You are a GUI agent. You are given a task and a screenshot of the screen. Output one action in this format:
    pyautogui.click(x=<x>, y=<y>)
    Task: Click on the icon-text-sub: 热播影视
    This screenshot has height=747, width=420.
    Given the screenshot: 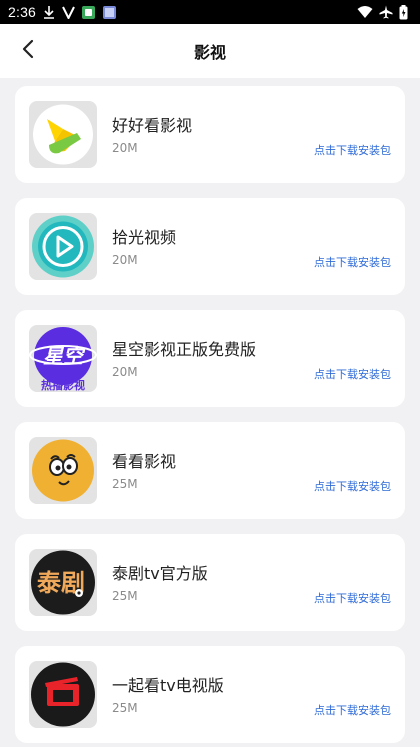 What is the action you would take?
    pyautogui.click(x=63, y=385)
    